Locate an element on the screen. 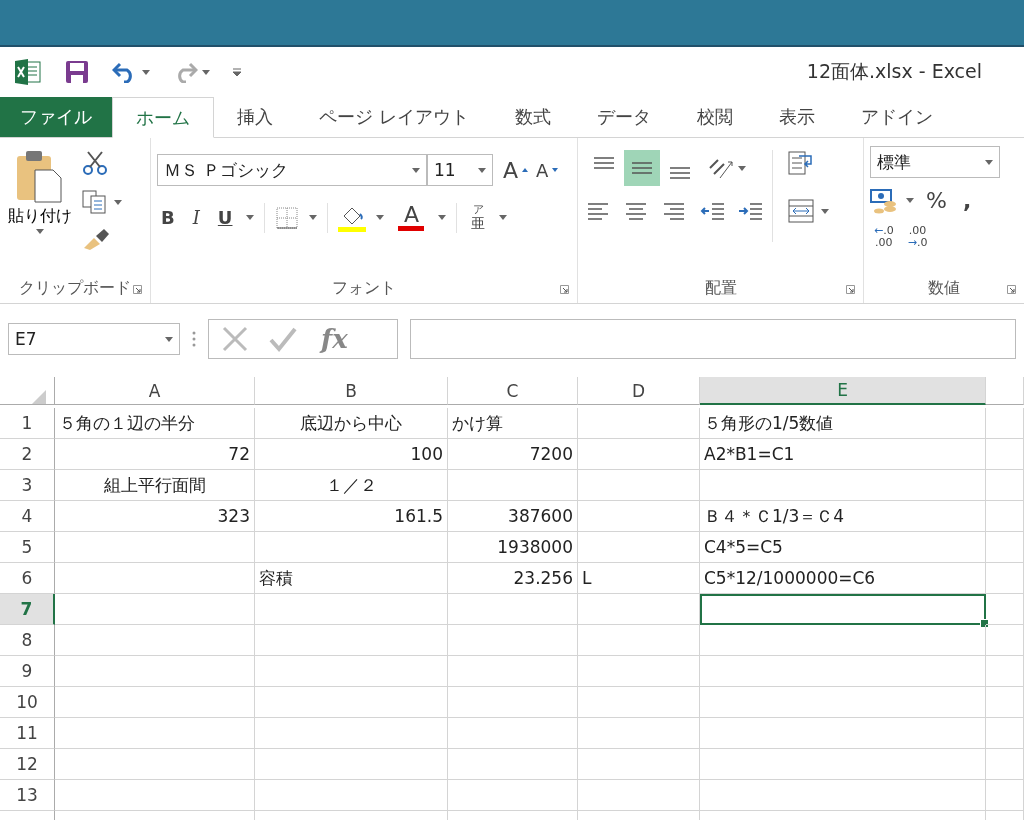 The height and width of the screenshot is (820, 1024). group-label: クリップボード is located at coordinates (75, 288).